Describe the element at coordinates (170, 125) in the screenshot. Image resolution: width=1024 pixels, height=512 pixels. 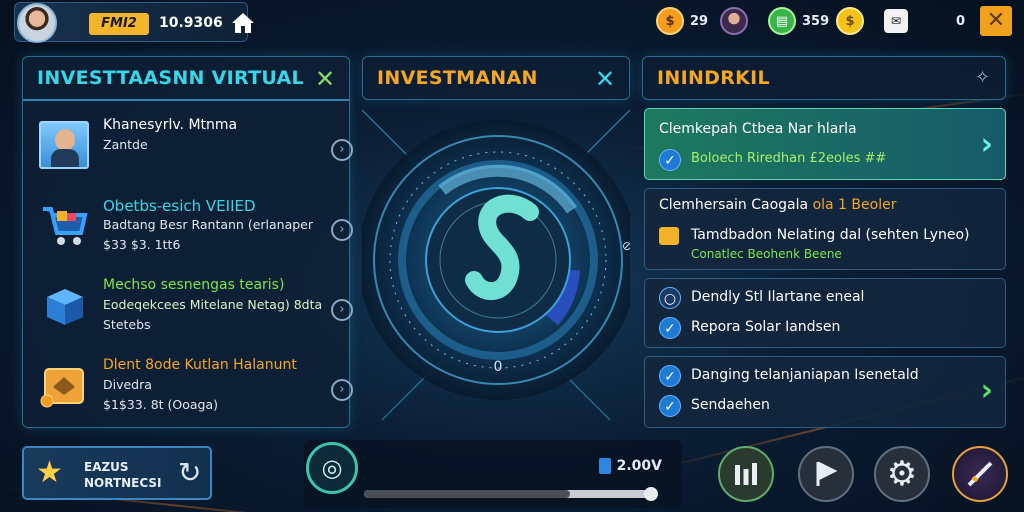
I see `item-title: Khanesyrlv. Mtnma` at that location.